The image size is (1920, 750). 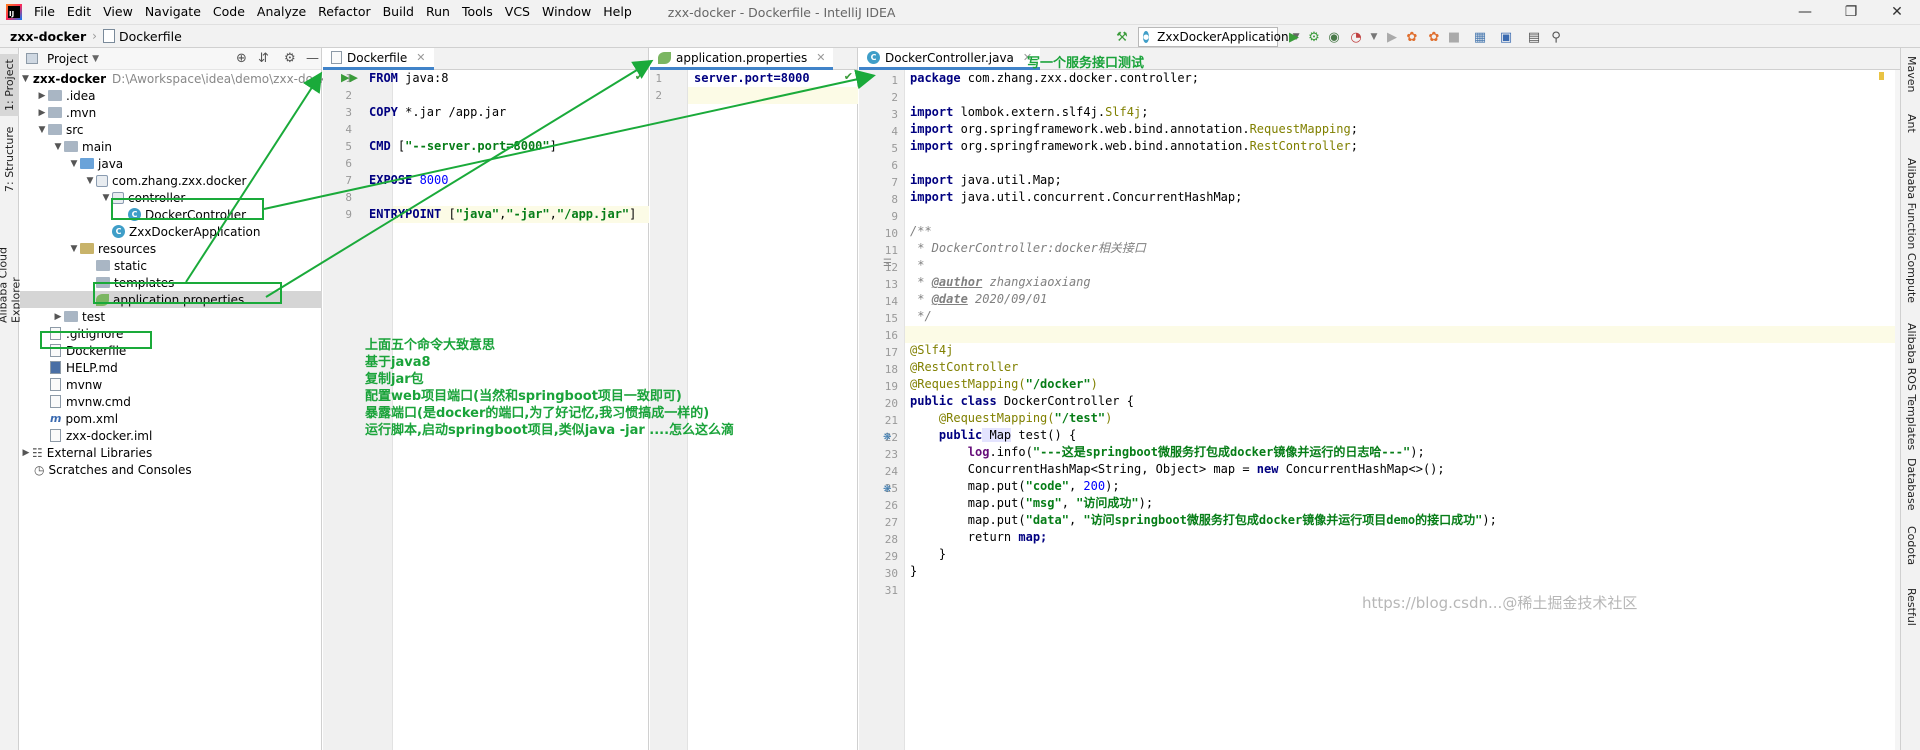 I want to click on line-number: 3, so click(x=894, y=114).